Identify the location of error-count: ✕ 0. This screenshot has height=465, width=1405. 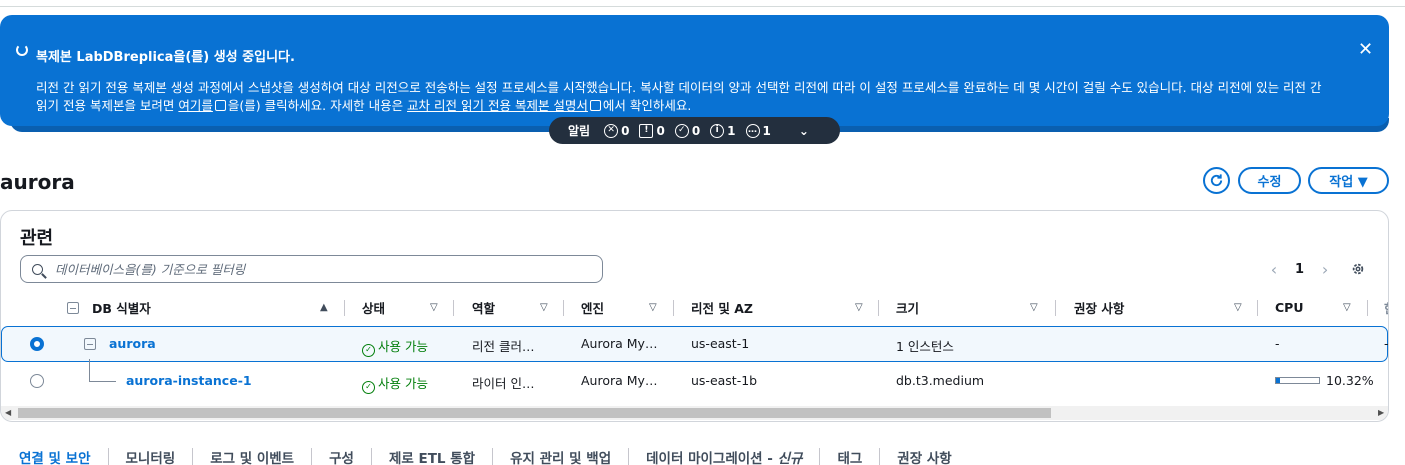
(616, 130).